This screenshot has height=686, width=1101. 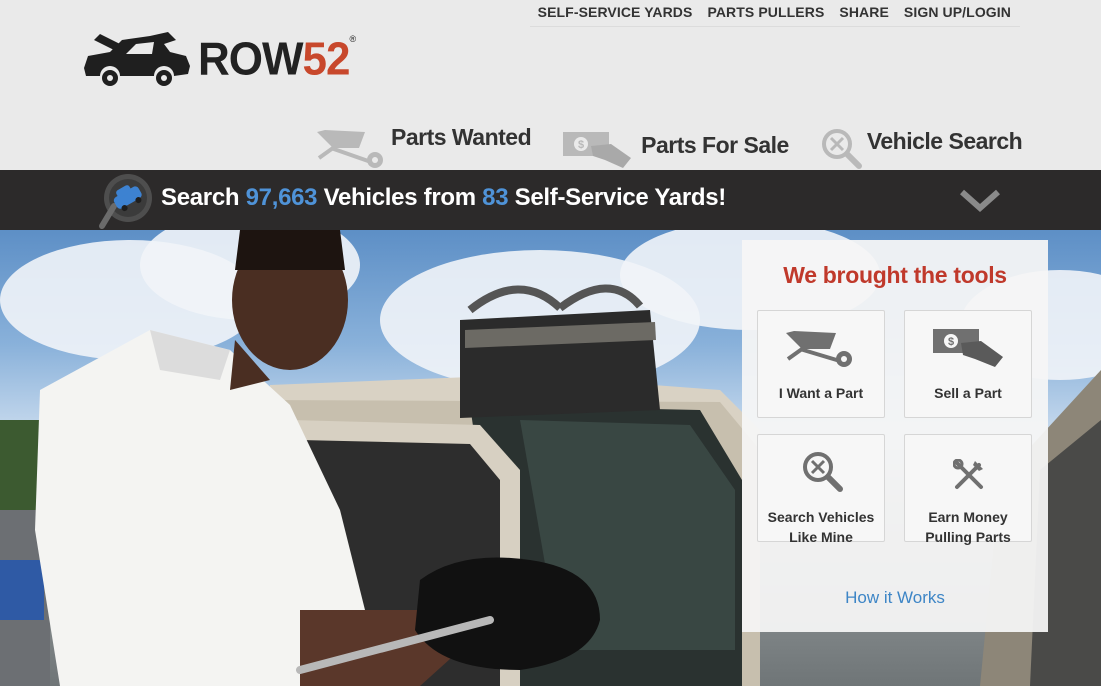 I want to click on nav-sign-up-login: SIGN UP/LOGIN, so click(x=957, y=12).